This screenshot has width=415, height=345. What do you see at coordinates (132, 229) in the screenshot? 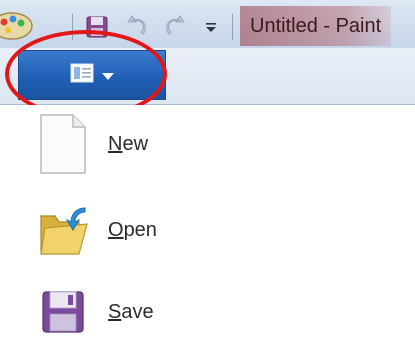
I see `menu-item-label: Open` at bounding box center [132, 229].